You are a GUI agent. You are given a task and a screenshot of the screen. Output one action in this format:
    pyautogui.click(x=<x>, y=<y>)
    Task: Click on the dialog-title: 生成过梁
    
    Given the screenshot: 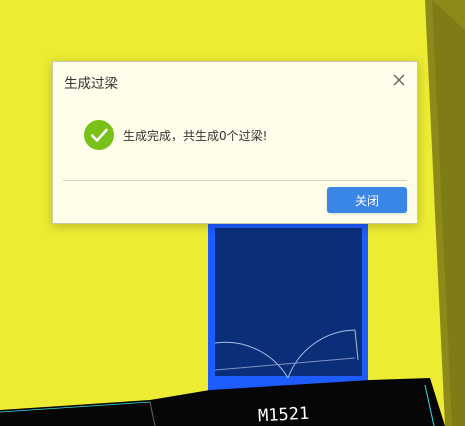 What is the action you would take?
    pyautogui.click(x=91, y=84)
    